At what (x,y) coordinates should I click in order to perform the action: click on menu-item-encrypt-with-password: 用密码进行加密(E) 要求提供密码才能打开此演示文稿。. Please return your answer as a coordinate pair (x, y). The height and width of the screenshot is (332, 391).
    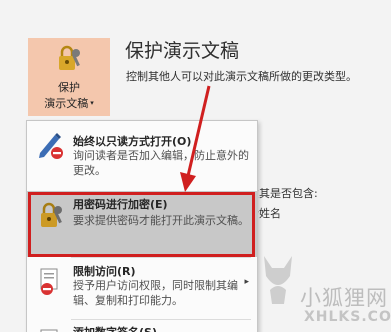
    Looking at the image, I should click on (142, 224).